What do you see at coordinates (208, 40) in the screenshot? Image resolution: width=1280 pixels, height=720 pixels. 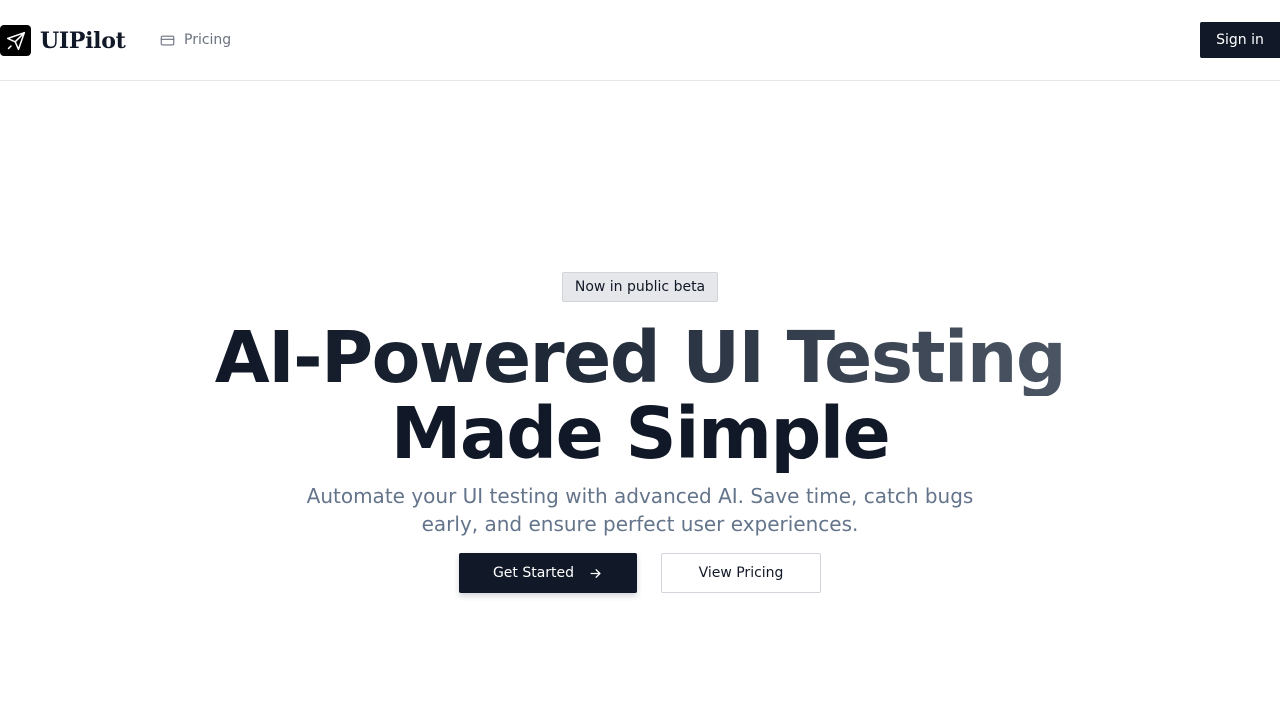 I see `nav-link-label: Pricing` at bounding box center [208, 40].